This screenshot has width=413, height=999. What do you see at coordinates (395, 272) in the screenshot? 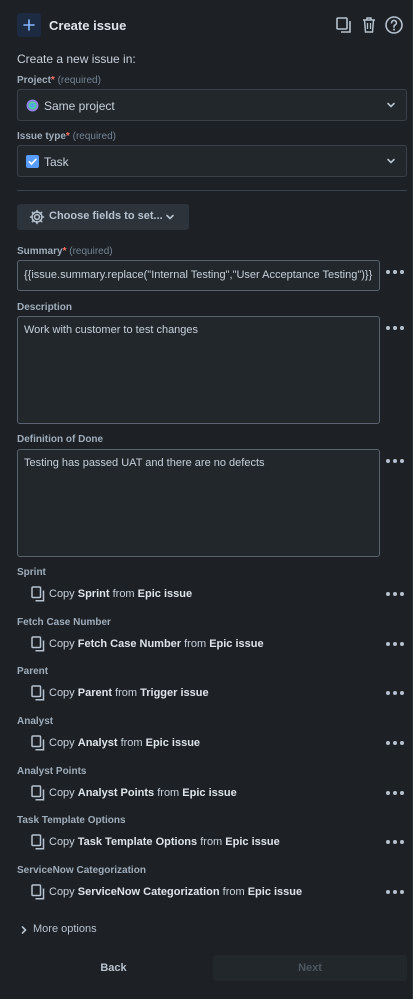
I see `summary-more-icon` at bounding box center [395, 272].